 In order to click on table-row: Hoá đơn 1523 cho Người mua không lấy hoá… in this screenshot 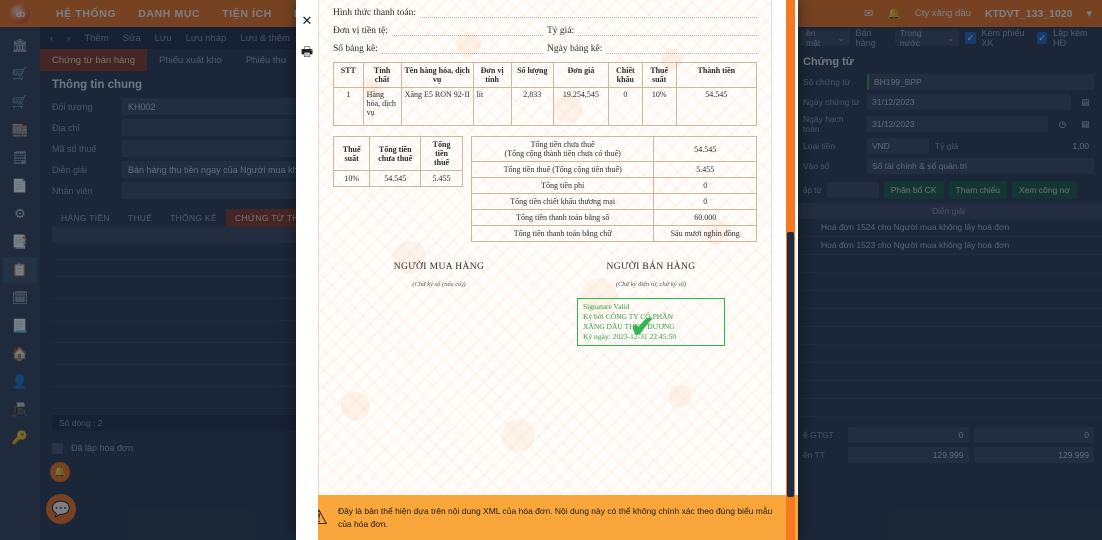, I will do `click(948, 246)`.